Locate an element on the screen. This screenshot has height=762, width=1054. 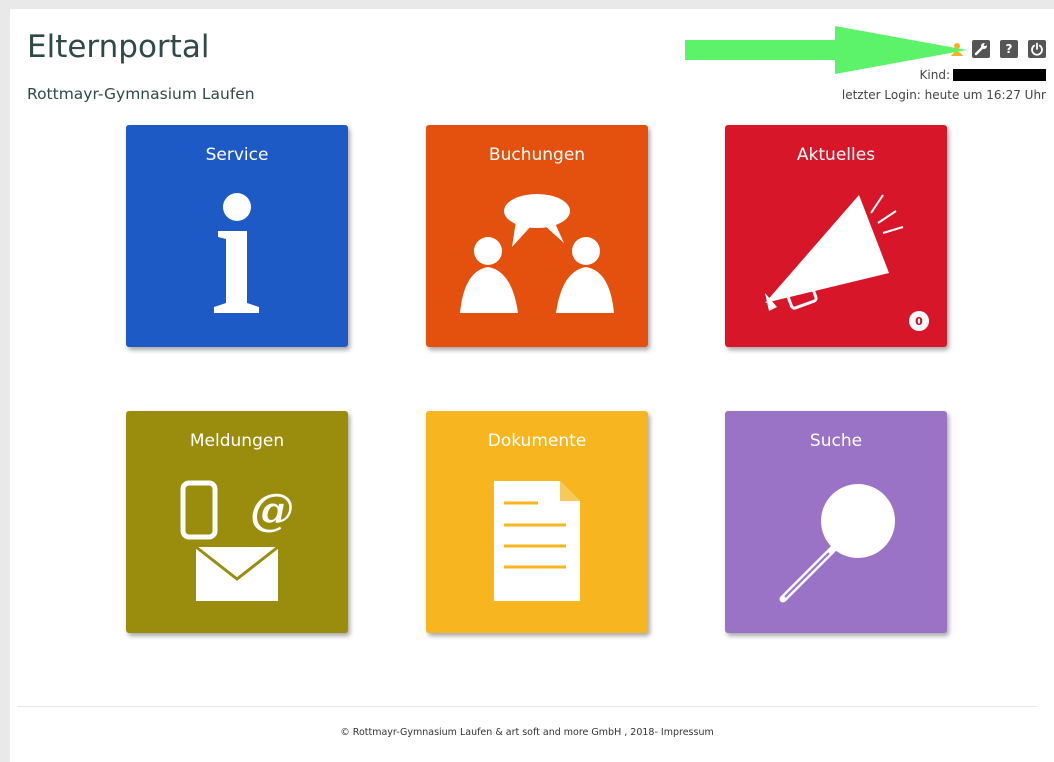
page-title: Elternportal is located at coordinates (118, 47).